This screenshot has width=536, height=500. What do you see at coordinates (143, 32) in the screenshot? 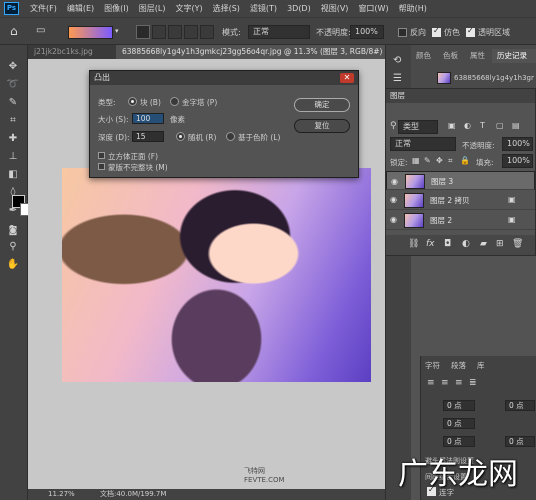
I see `linear-gradient-button` at bounding box center [143, 32].